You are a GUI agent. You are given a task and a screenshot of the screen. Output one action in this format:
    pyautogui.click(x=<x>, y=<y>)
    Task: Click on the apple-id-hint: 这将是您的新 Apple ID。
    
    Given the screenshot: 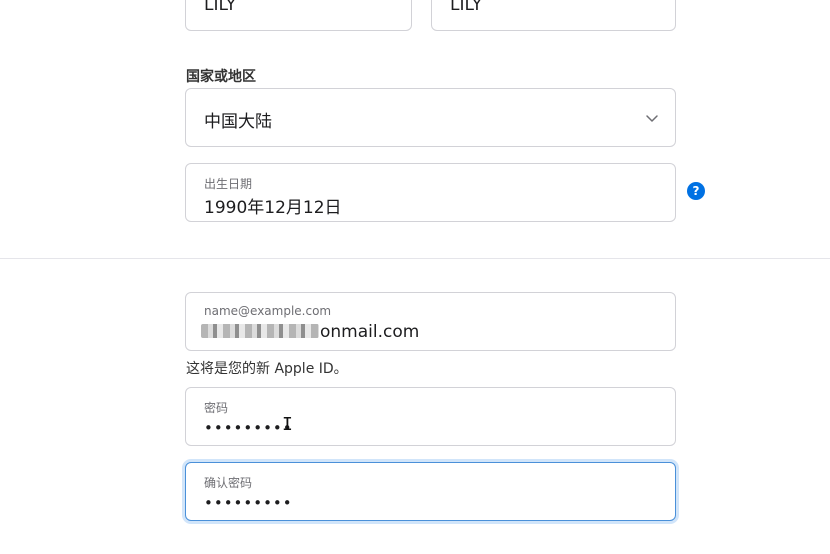 What is the action you would take?
    pyautogui.click(x=267, y=369)
    